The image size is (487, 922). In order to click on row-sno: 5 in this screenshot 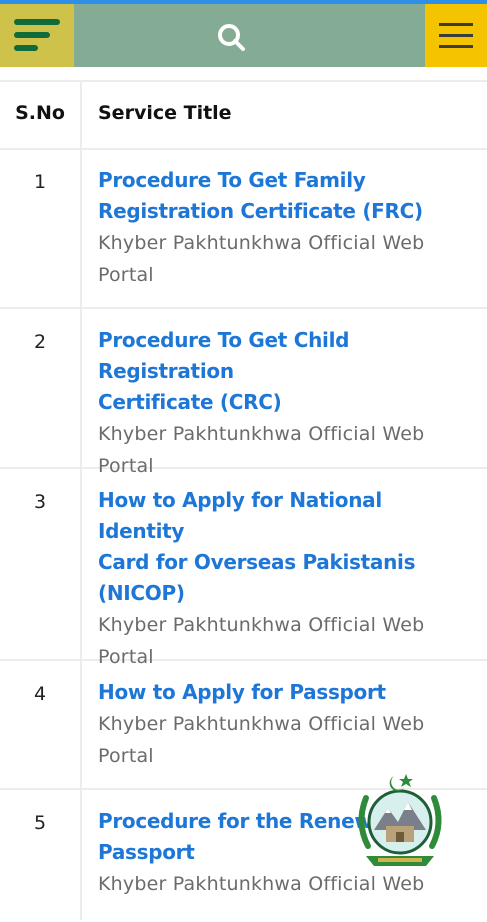, I will do `click(40, 823)`.